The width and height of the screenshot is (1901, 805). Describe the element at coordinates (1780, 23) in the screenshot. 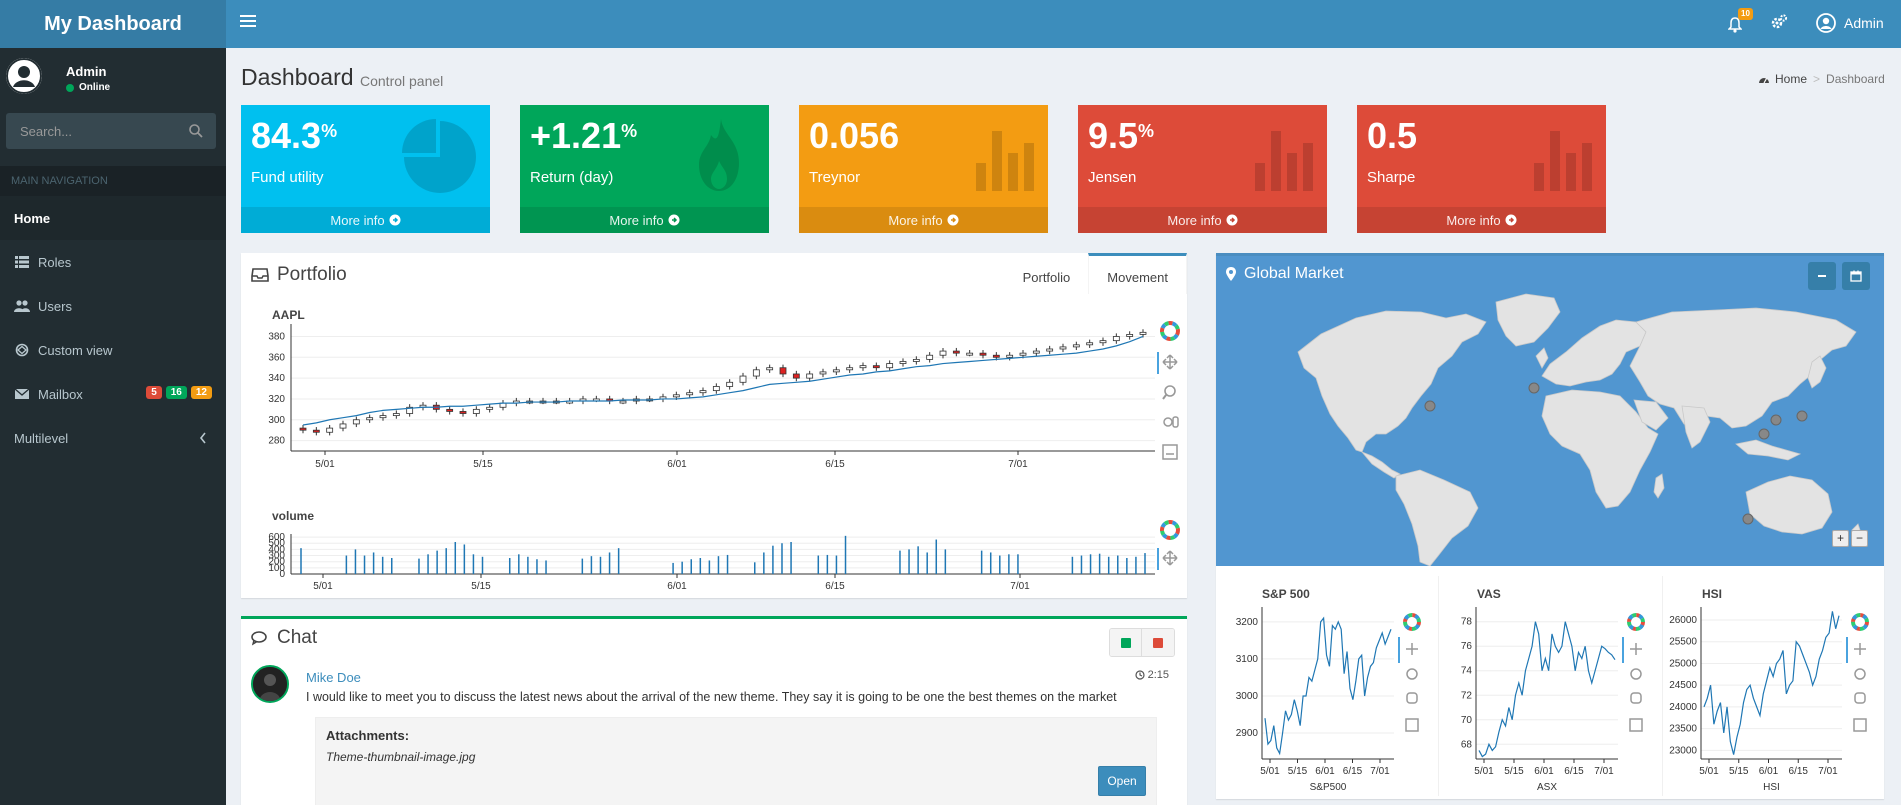

I see `settings-button` at that location.